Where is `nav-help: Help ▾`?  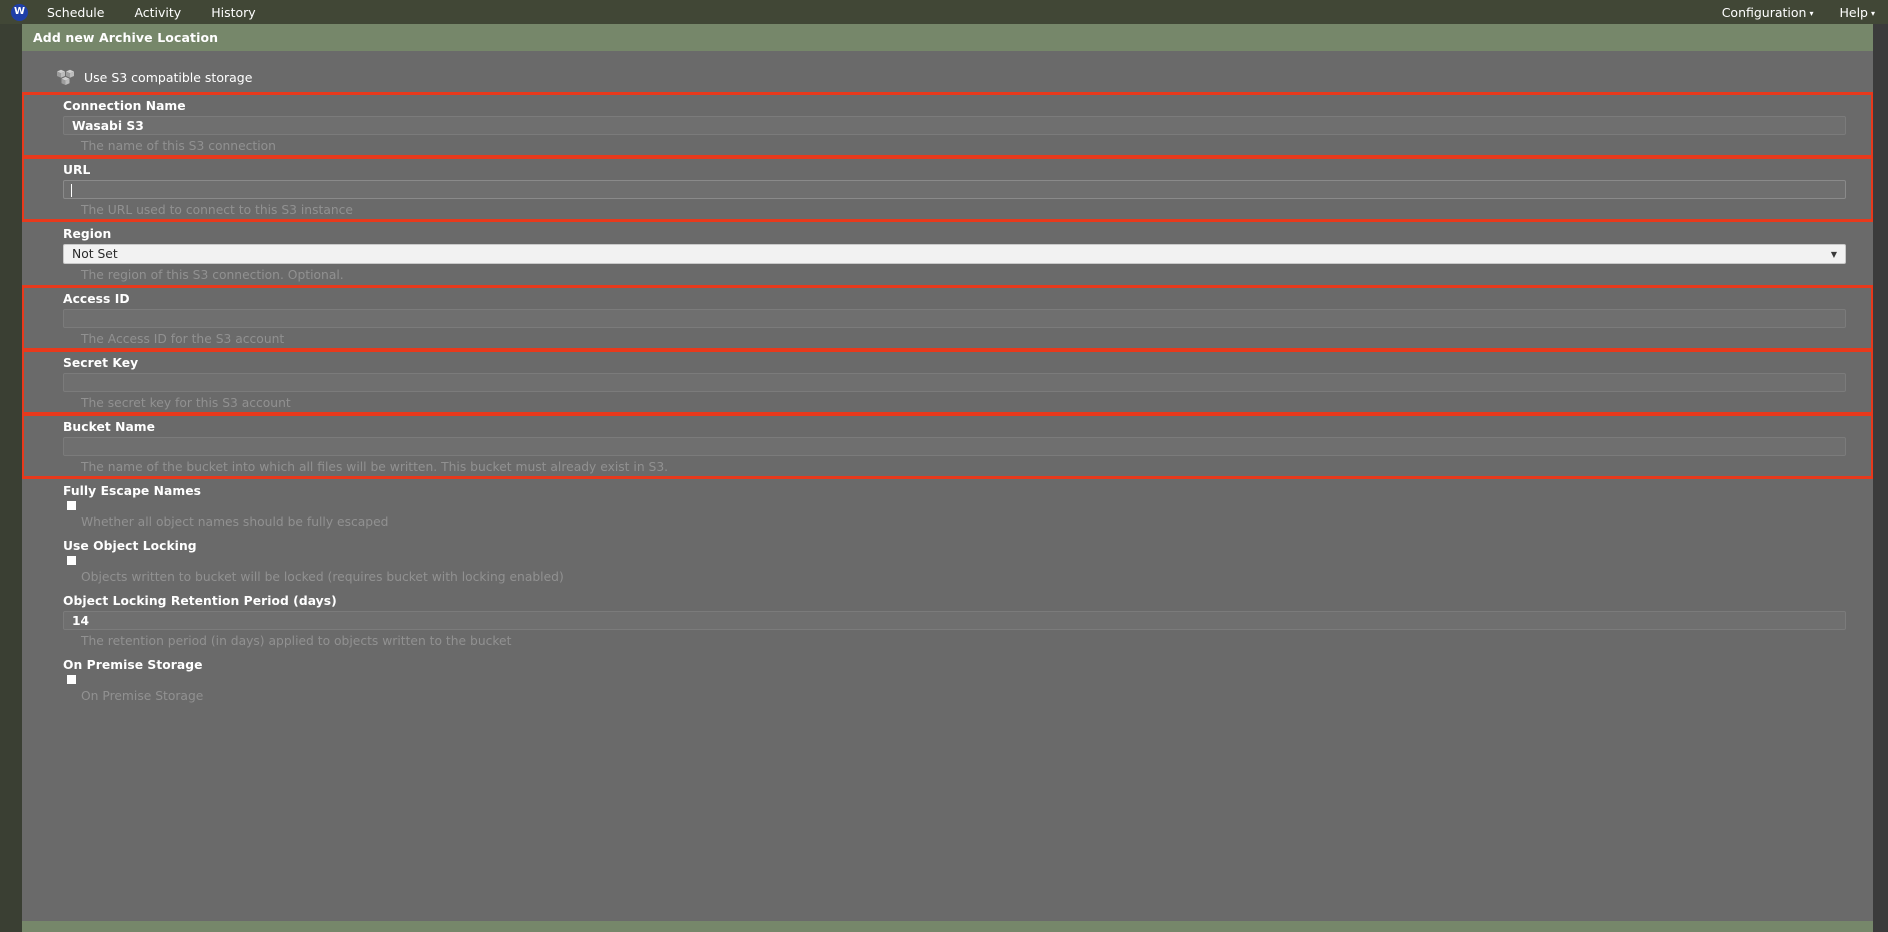
nav-help: Help ▾ is located at coordinates (1857, 12).